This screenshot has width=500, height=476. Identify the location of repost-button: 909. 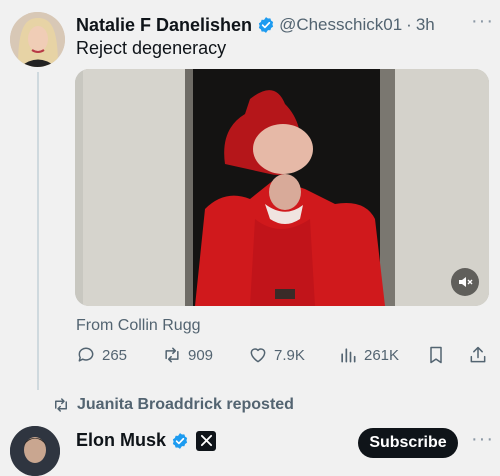
(187, 355).